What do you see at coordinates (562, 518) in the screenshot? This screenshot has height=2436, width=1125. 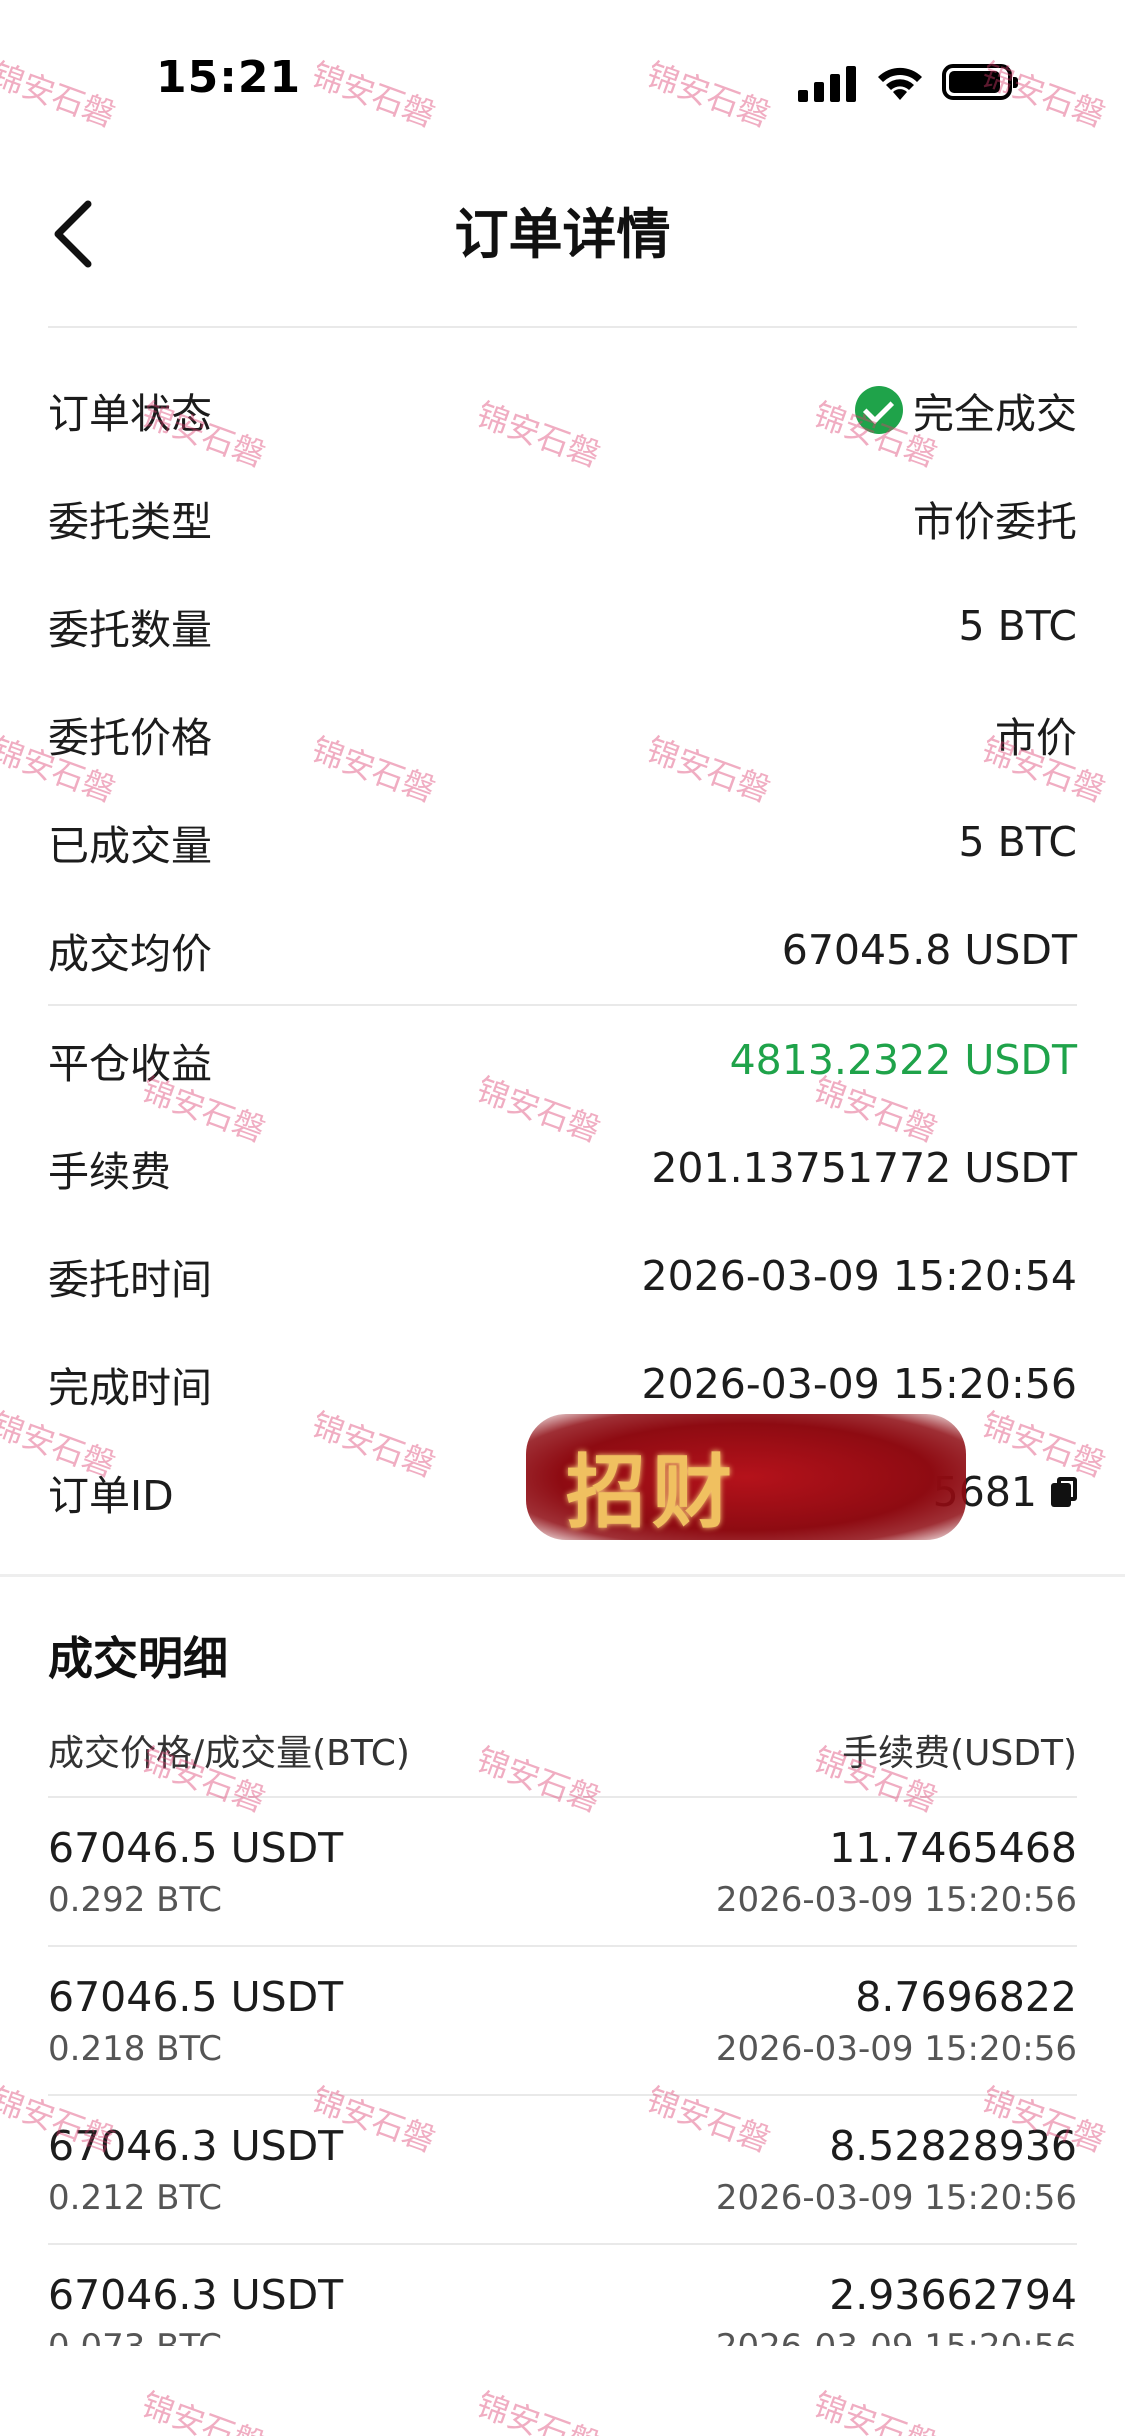 I see `detail-row-order-type: 委托类型 市价委托` at bounding box center [562, 518].